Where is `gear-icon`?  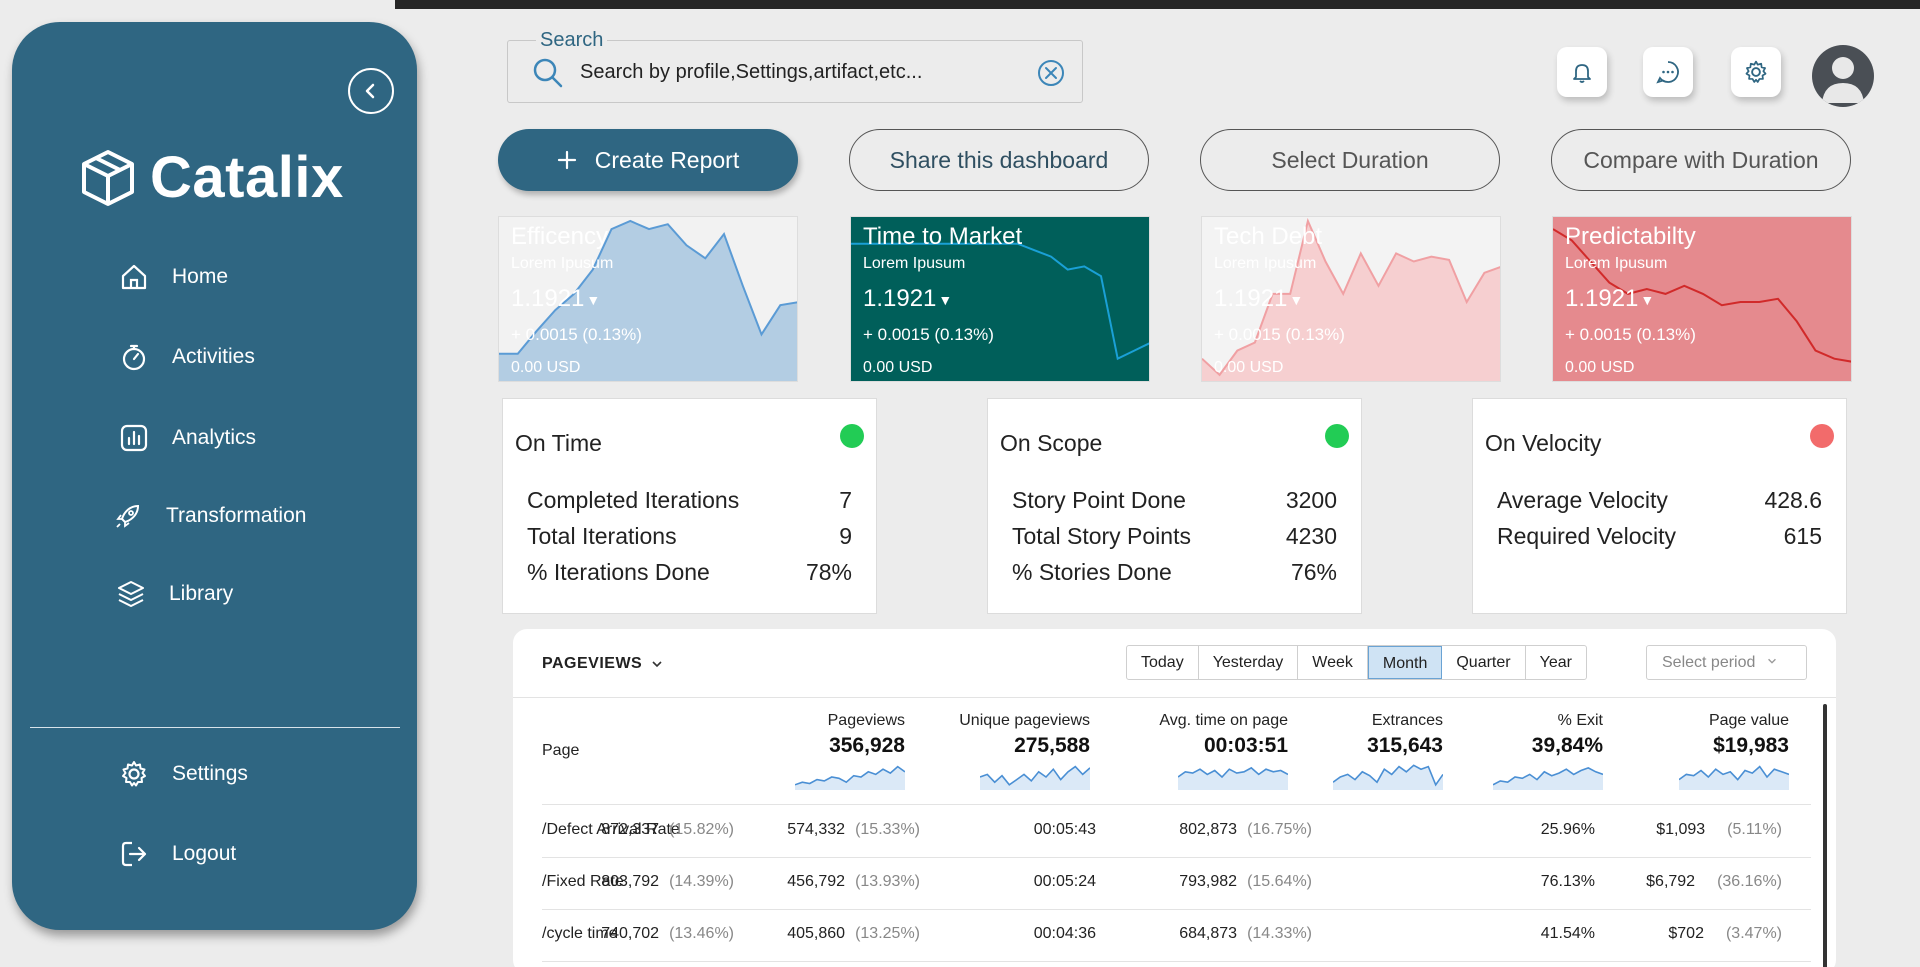 gear-icon is located at coordinates (1756, 71).